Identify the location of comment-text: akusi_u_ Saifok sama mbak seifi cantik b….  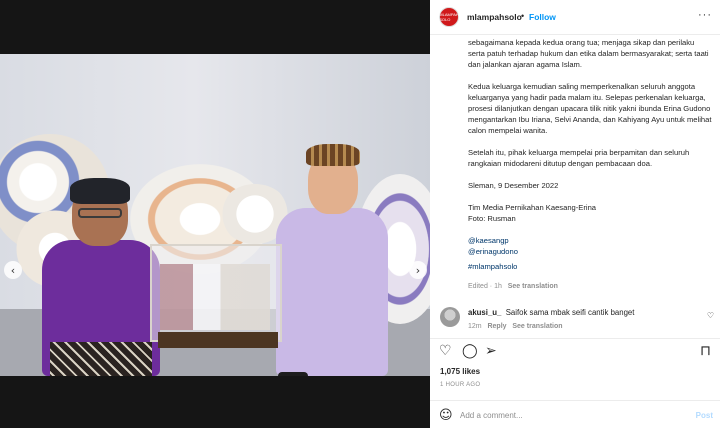
(578, 312).